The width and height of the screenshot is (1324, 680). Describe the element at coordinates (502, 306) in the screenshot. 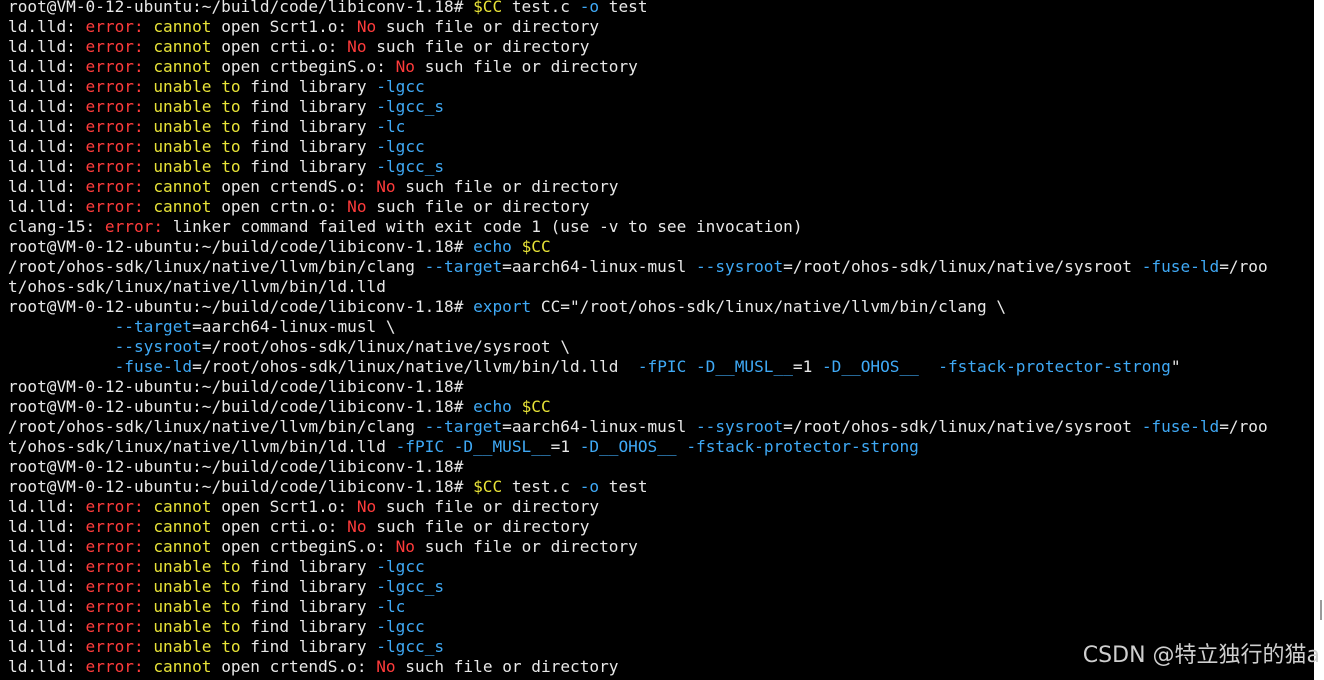

I see `terminal-text-segment: export` at that location.